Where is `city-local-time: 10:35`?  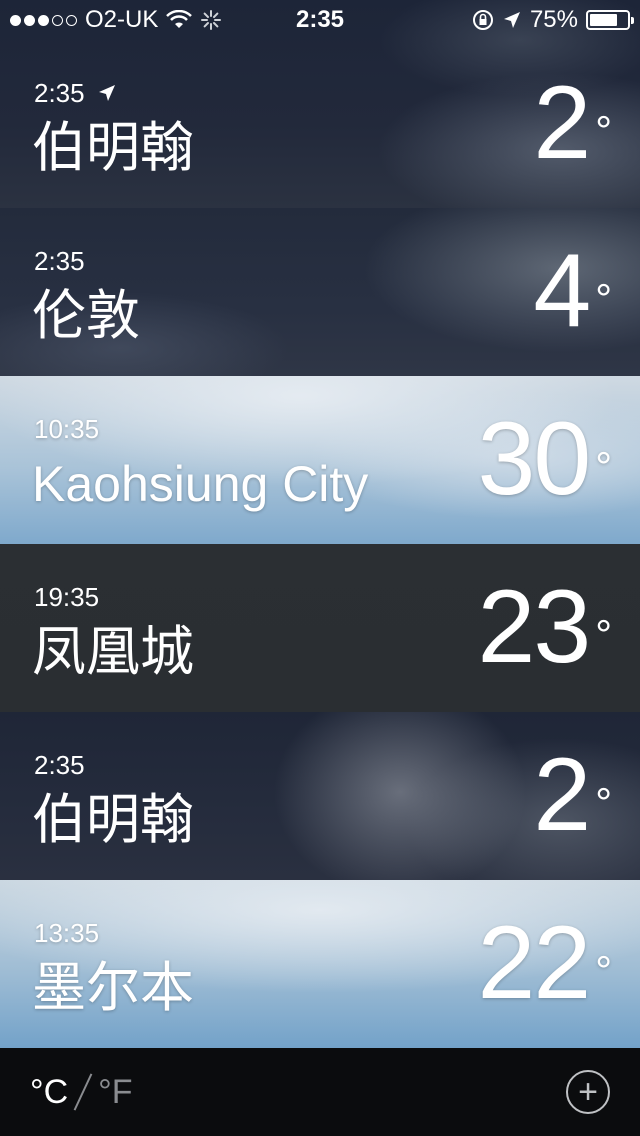
city-local-time: 10:35 is located at coordinates (67, 429).